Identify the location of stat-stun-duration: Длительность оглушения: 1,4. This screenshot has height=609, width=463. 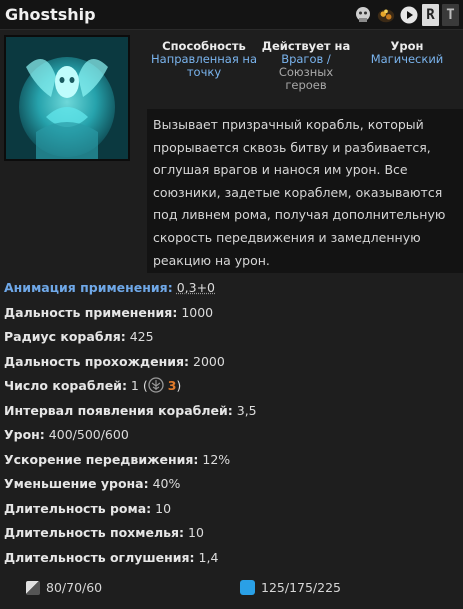
(233, 558).